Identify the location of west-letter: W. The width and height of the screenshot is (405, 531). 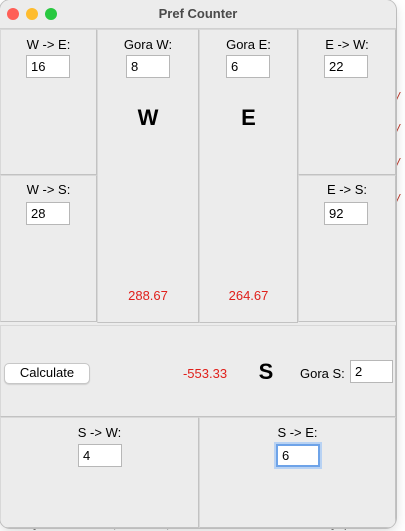
(148, 117).